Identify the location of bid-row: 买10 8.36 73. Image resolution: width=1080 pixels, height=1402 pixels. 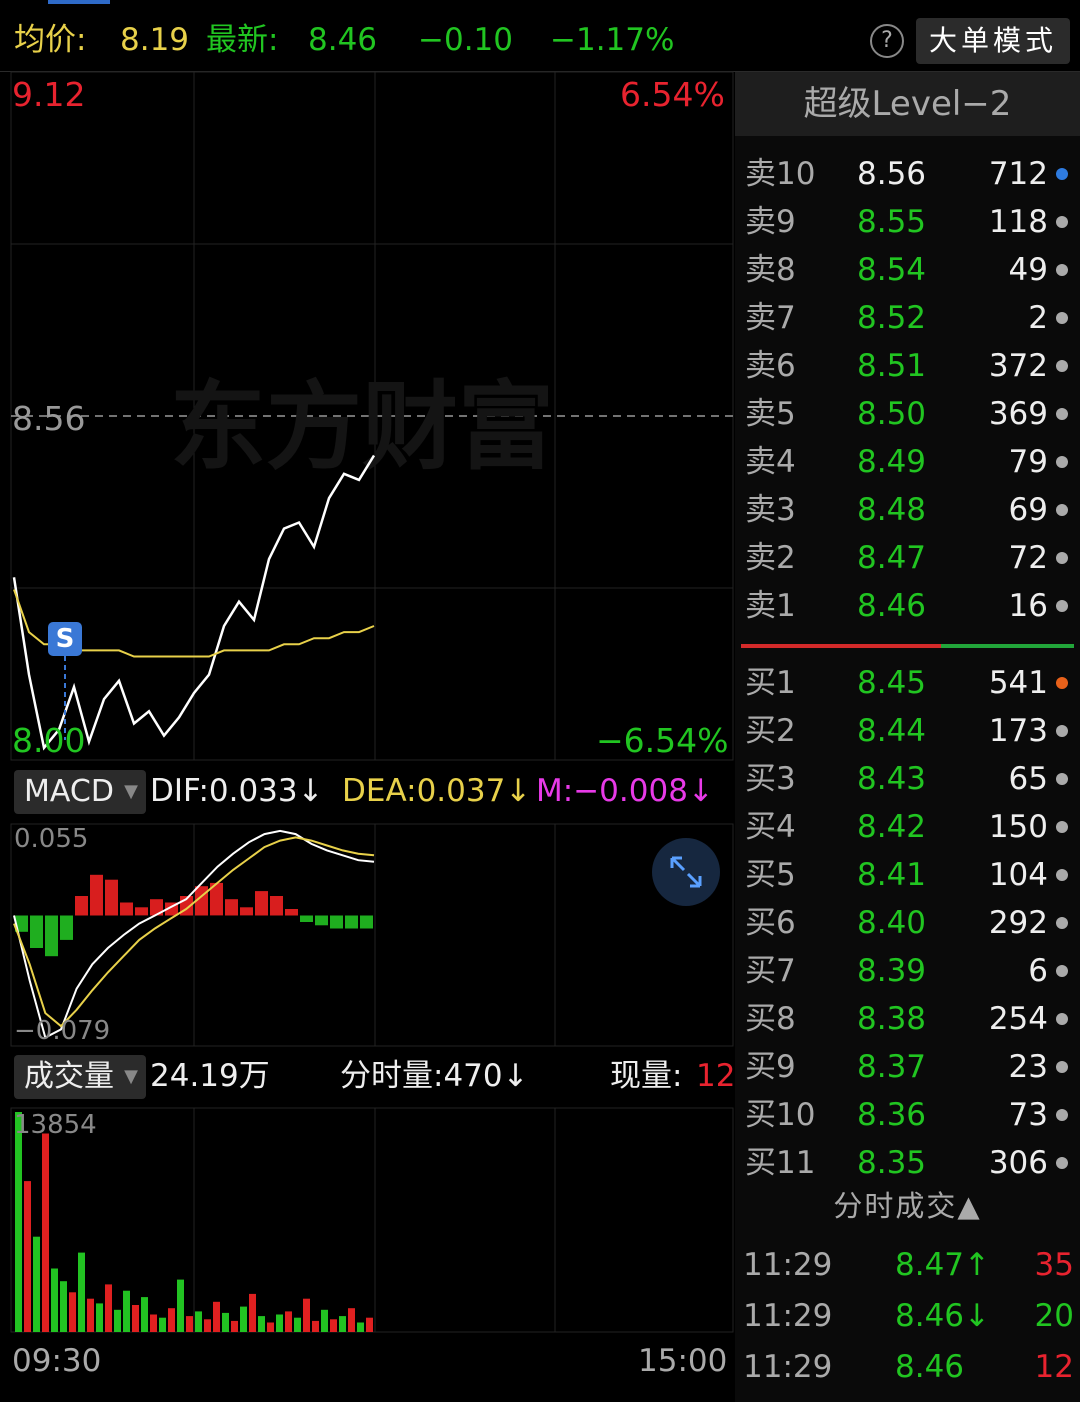
(907, 1115).